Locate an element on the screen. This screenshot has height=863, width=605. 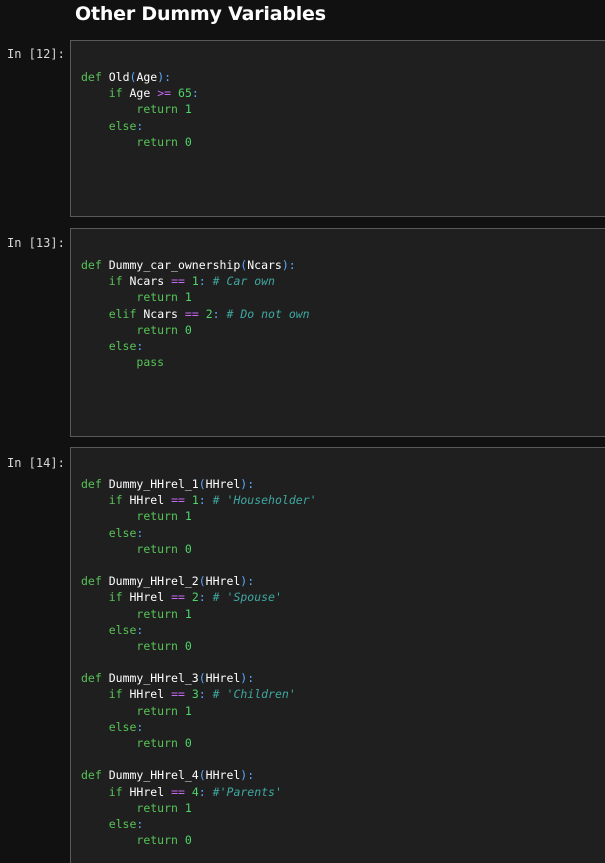
code-line: def Dummy_HHrel_4(HHrel): is located at coordinates (199, 775).